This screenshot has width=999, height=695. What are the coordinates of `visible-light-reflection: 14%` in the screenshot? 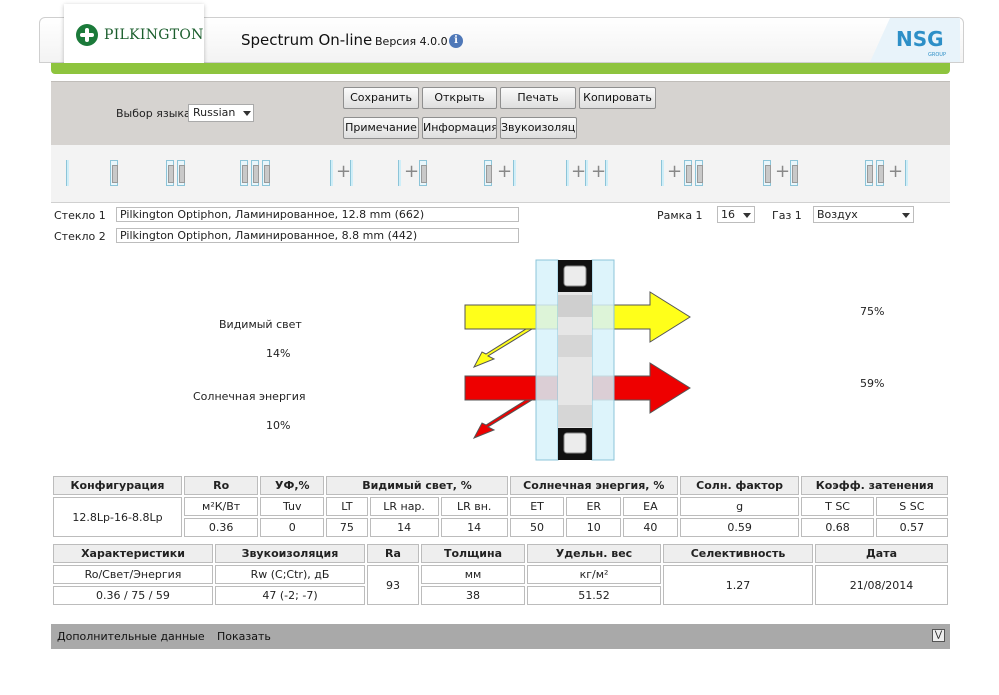 It's located at (278, 353).